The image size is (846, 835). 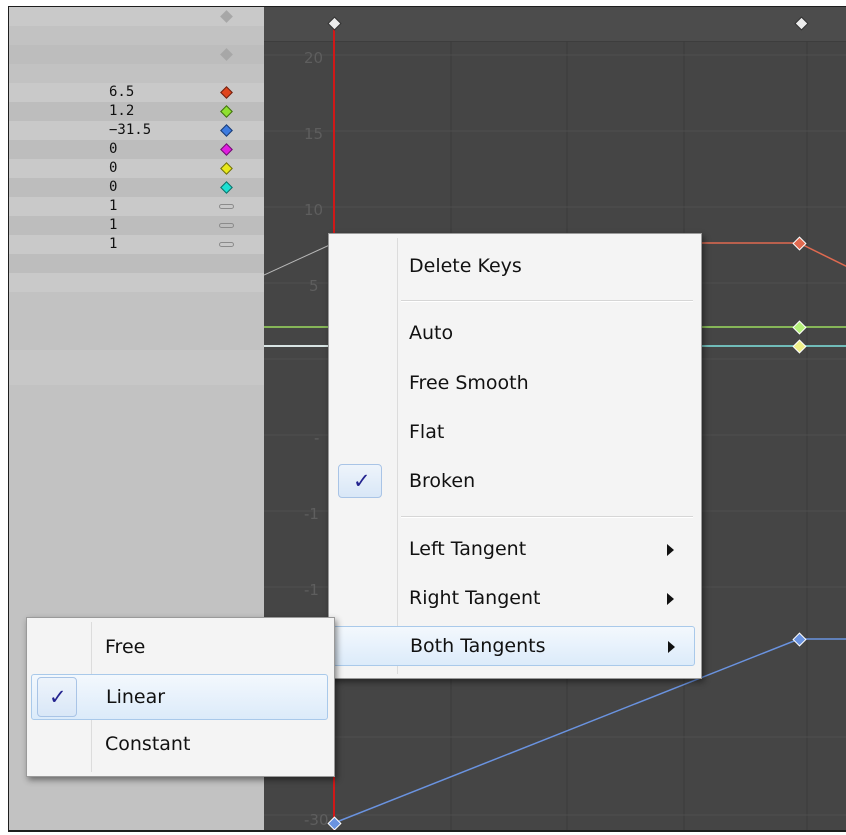 What do you see at coordinates (465, 266) in the screenshot?
I see `menu-item-label: Delete Keys` at bounding box center [465, 266].